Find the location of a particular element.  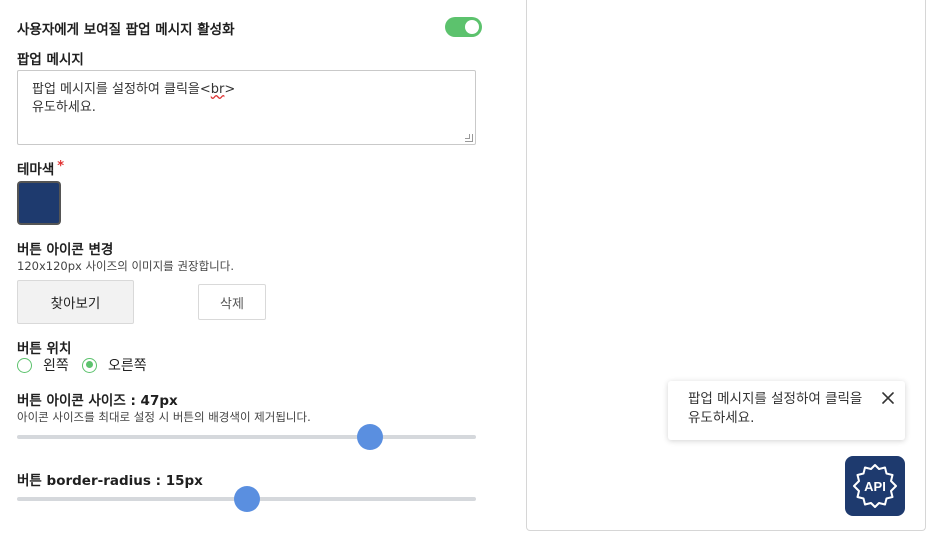

theme-color-fill is located at coordinates (39, 203).